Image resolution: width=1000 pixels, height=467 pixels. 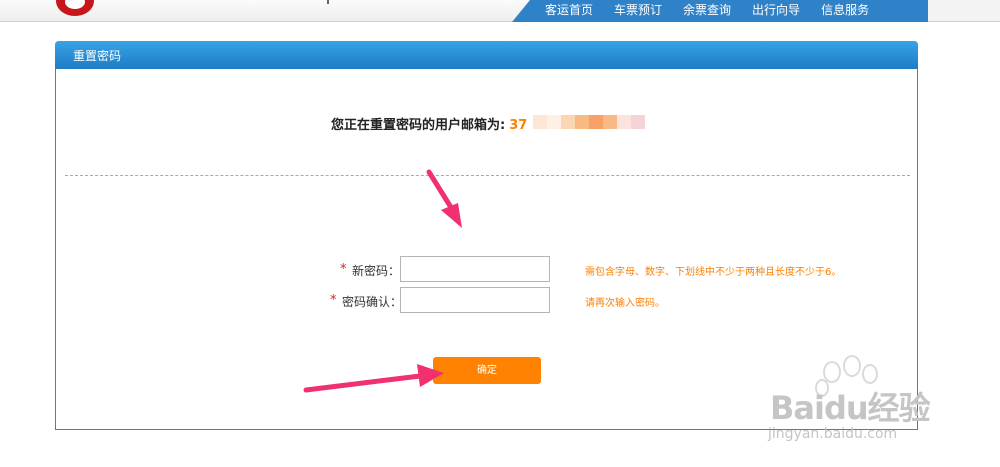 I want to click on arrow-right-icon, so click(x=373, y=378).